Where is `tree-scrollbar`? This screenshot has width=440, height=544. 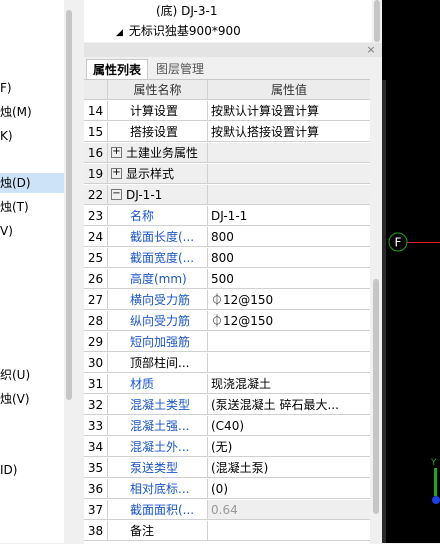
tree-scrollbar is located at coordinates (377, 21).